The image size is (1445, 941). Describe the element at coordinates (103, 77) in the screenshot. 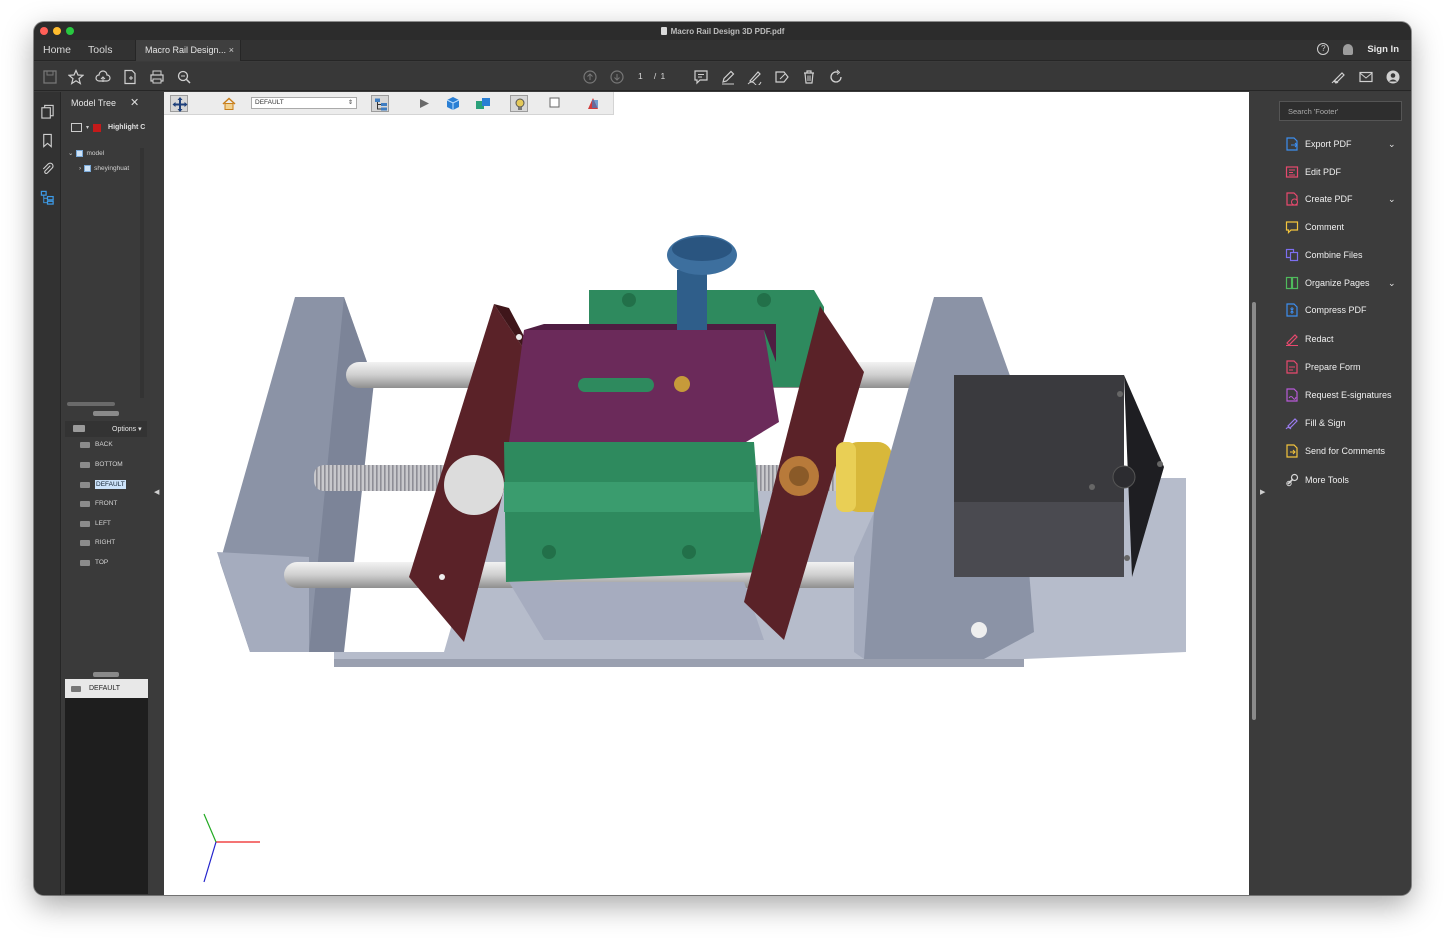

I see `cloud-upload-icon` at that location.